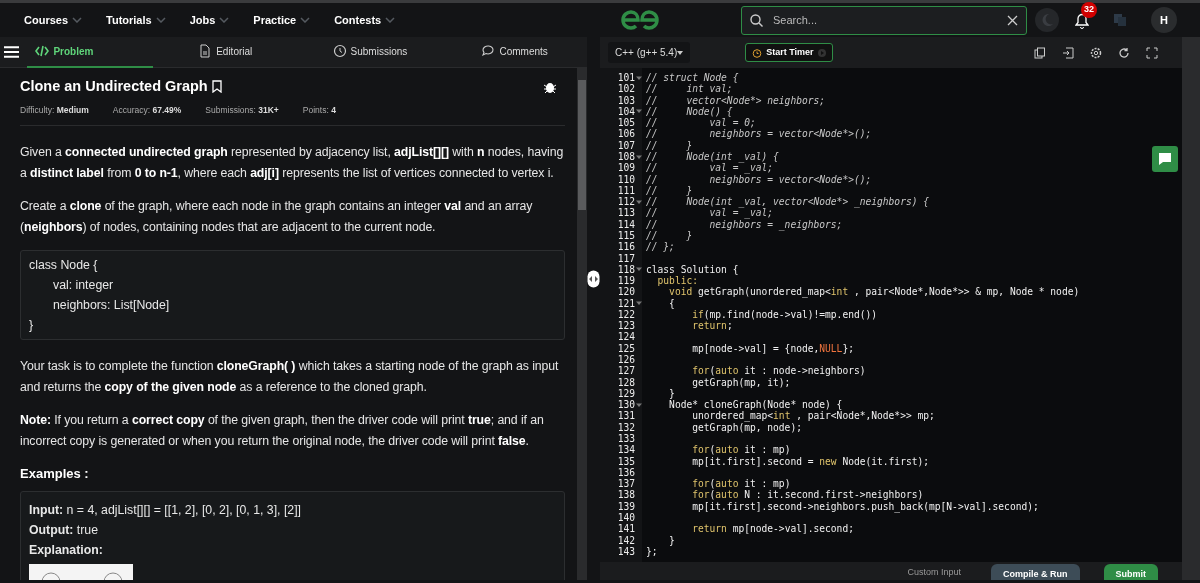  What do you see at coordinates (514, 52) in the screenshot?
I see `problem-tab: Comments` at bounding box center [514, 52].